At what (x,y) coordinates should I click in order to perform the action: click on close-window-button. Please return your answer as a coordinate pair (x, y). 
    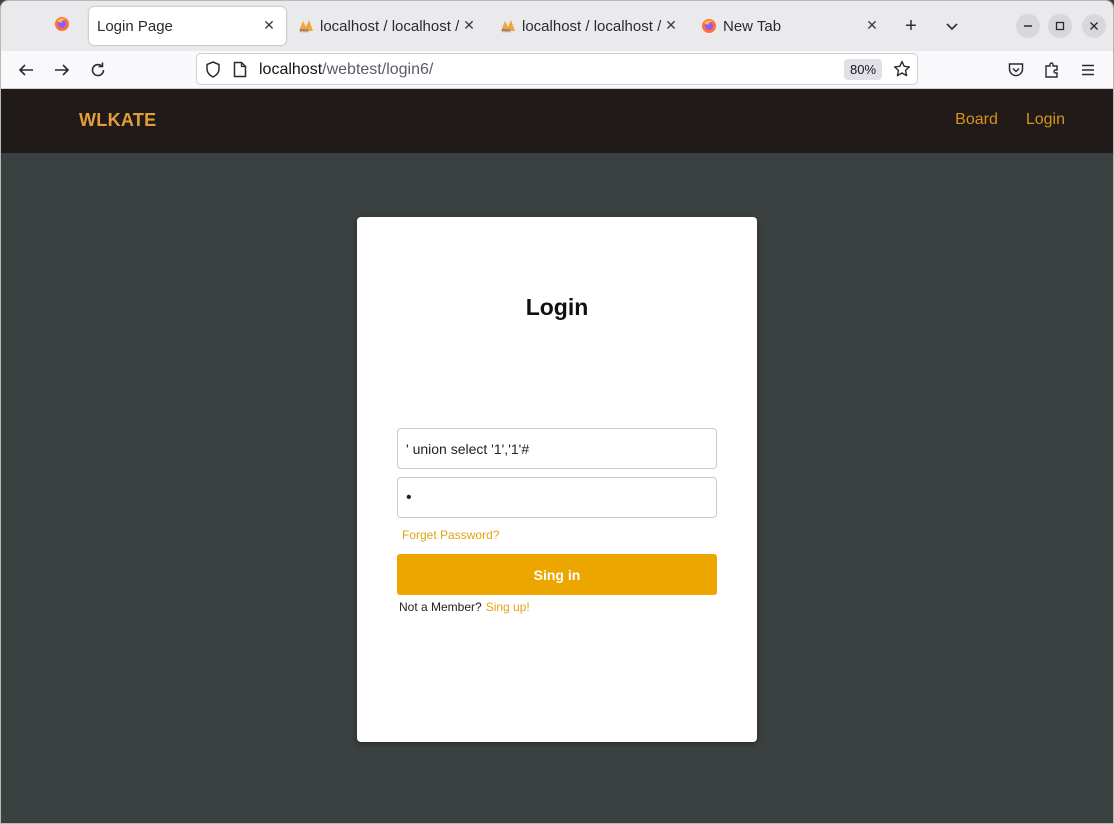
    Looking at the image, I should click on (1094, 26).